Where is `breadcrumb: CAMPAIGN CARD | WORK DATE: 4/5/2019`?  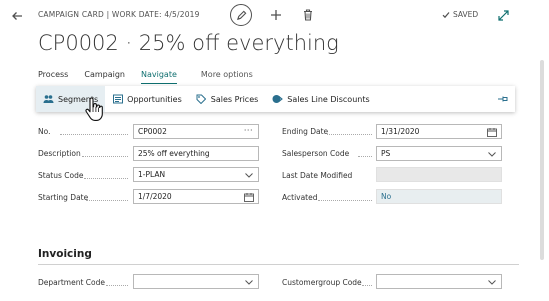 breadcrumb: CAMPAIGN CARD | WORK DATE: 4/5/2019 is located at coordinates (119, 14).